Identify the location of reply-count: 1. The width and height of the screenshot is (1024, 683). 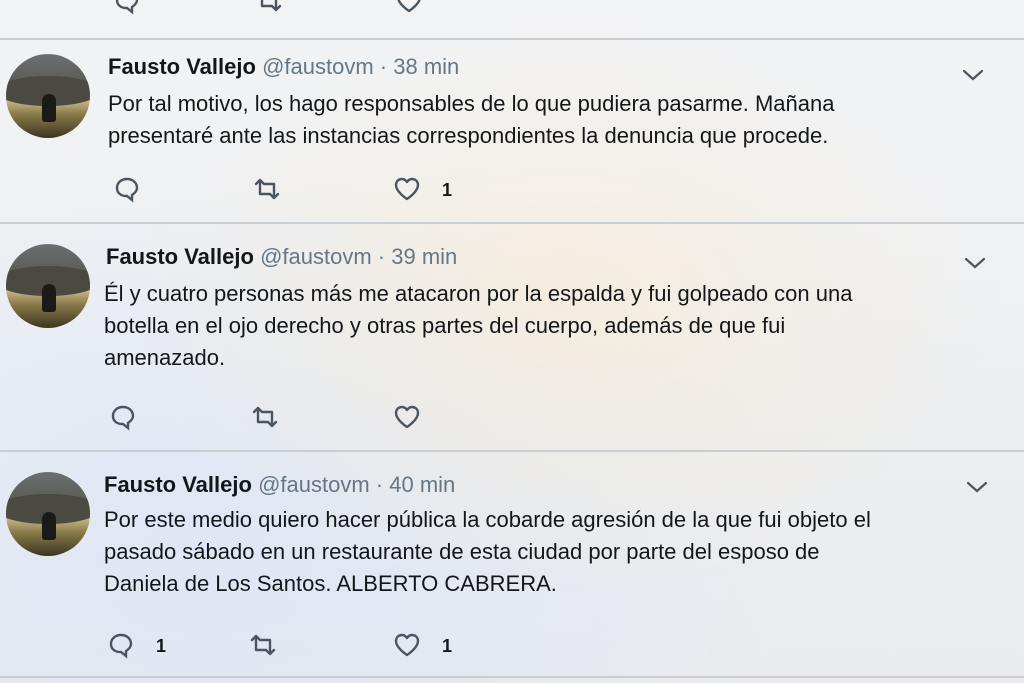
(161, 646).